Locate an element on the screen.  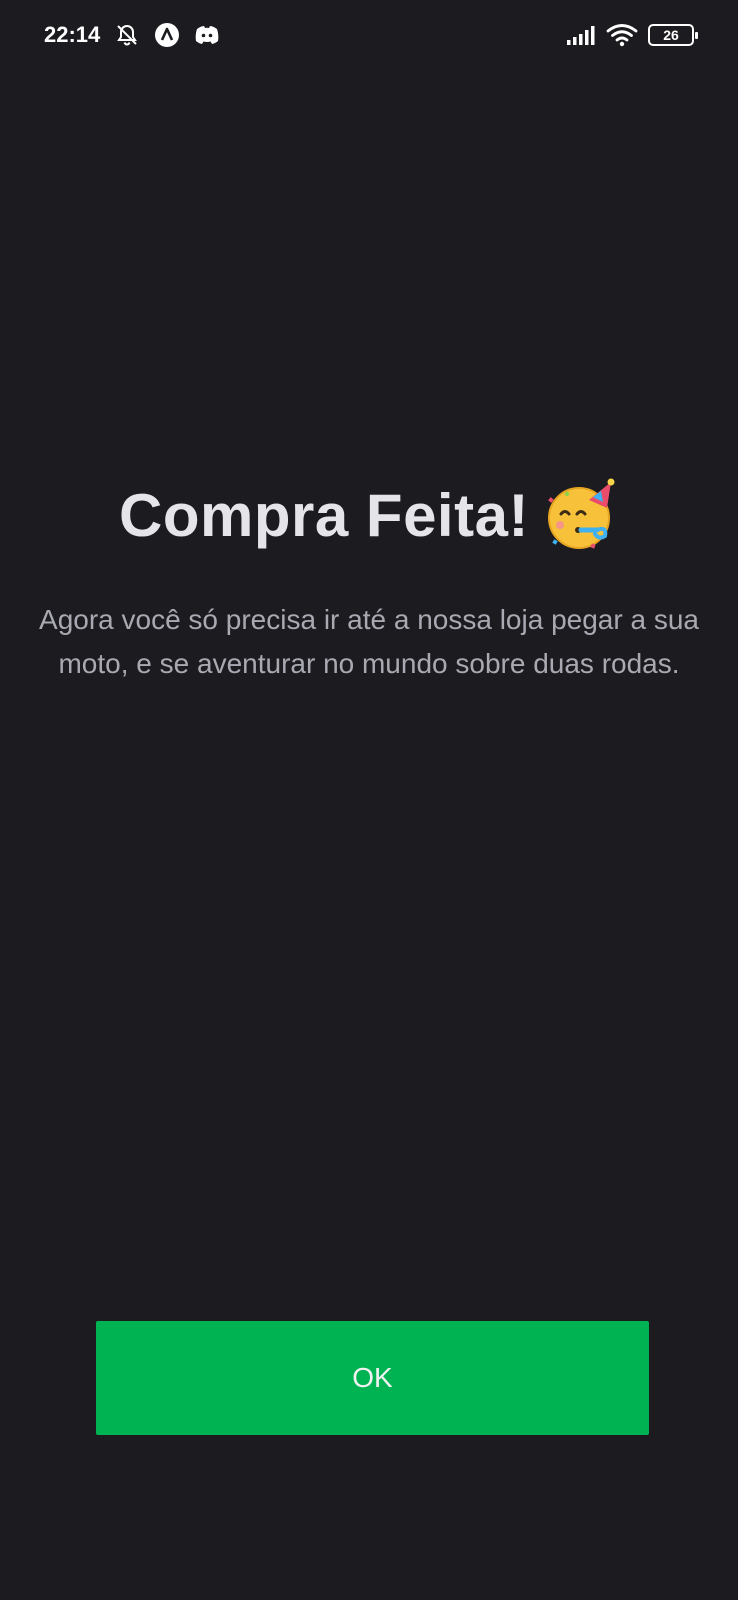
status-bar: 22:14 26 is located at coordinates (369, 35).